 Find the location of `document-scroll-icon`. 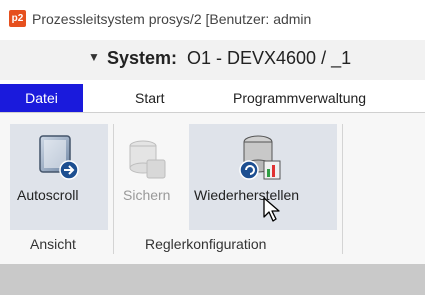

document-scroll-icon is located at coordinates (59, 157).